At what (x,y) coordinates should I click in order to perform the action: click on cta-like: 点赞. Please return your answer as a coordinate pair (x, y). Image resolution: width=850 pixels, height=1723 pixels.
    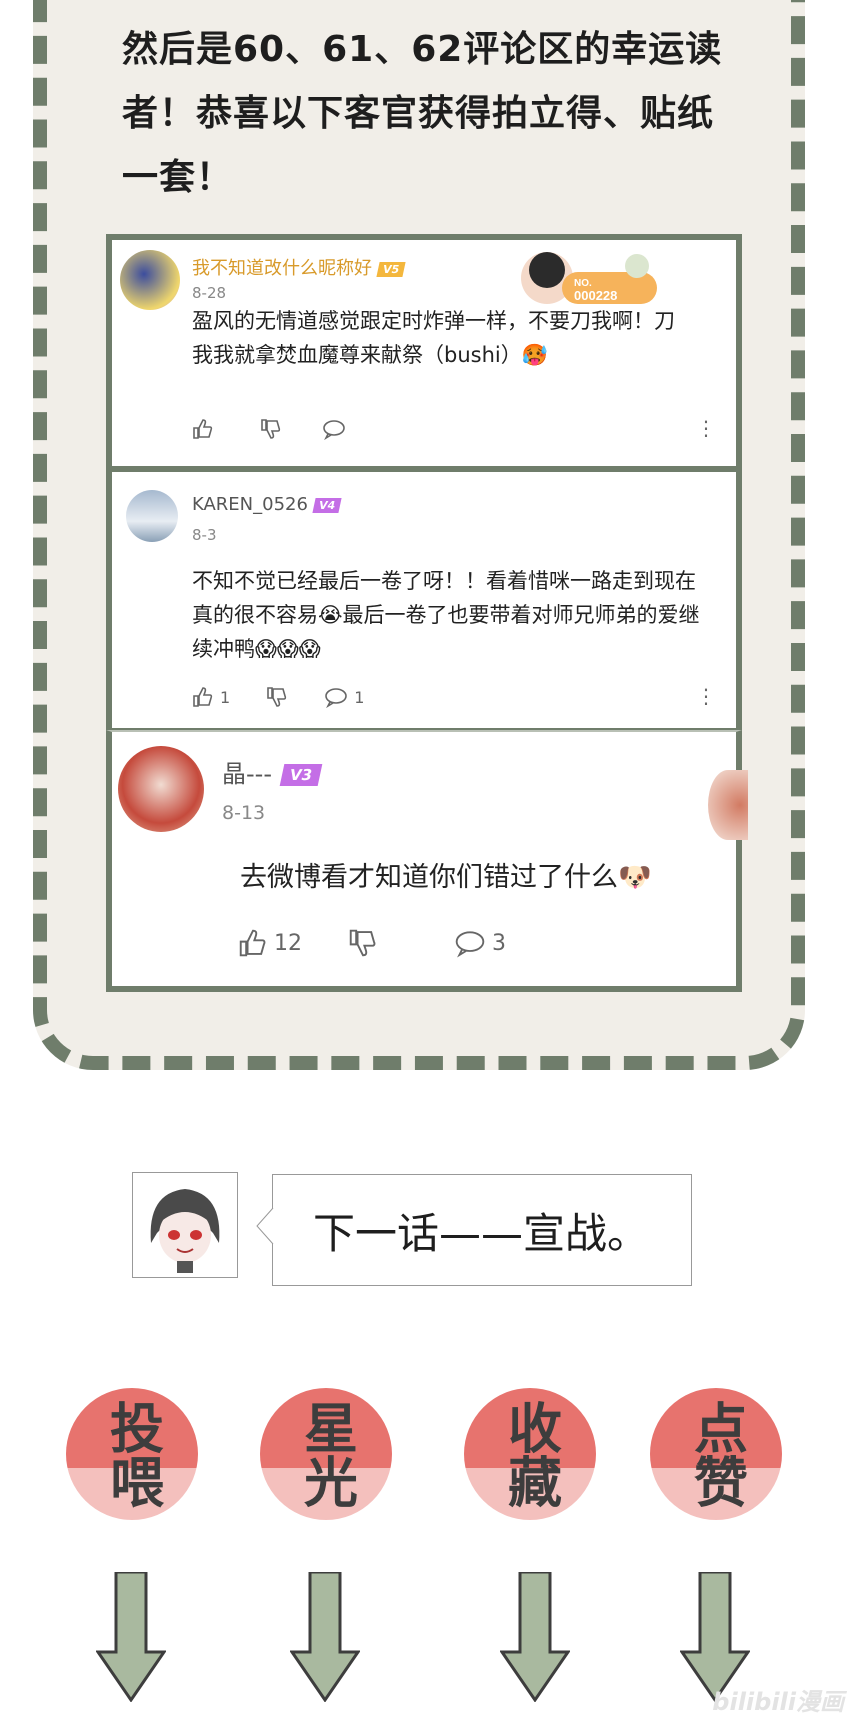
    Looking at the image, I should click on (716, 1454).